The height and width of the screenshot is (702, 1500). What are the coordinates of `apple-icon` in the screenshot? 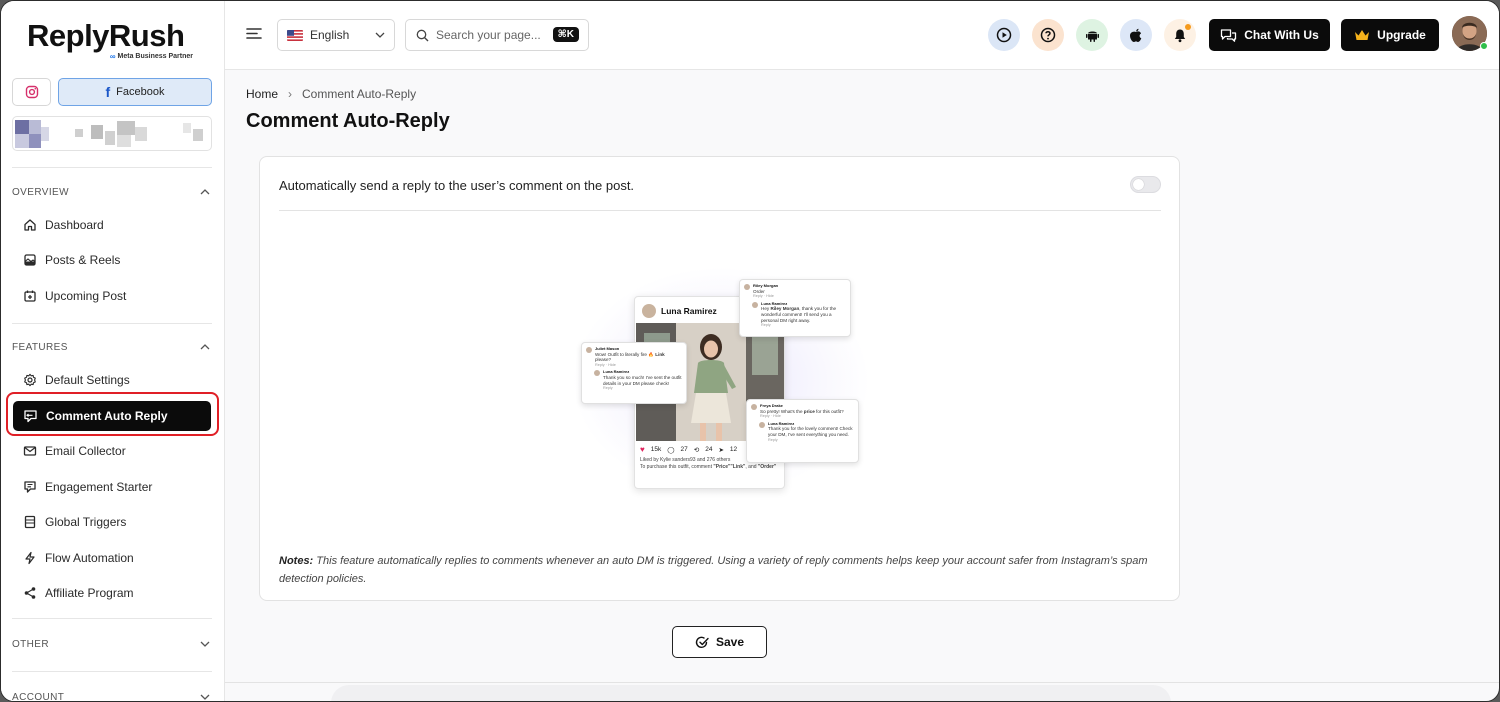 It's located at (1136, 35).